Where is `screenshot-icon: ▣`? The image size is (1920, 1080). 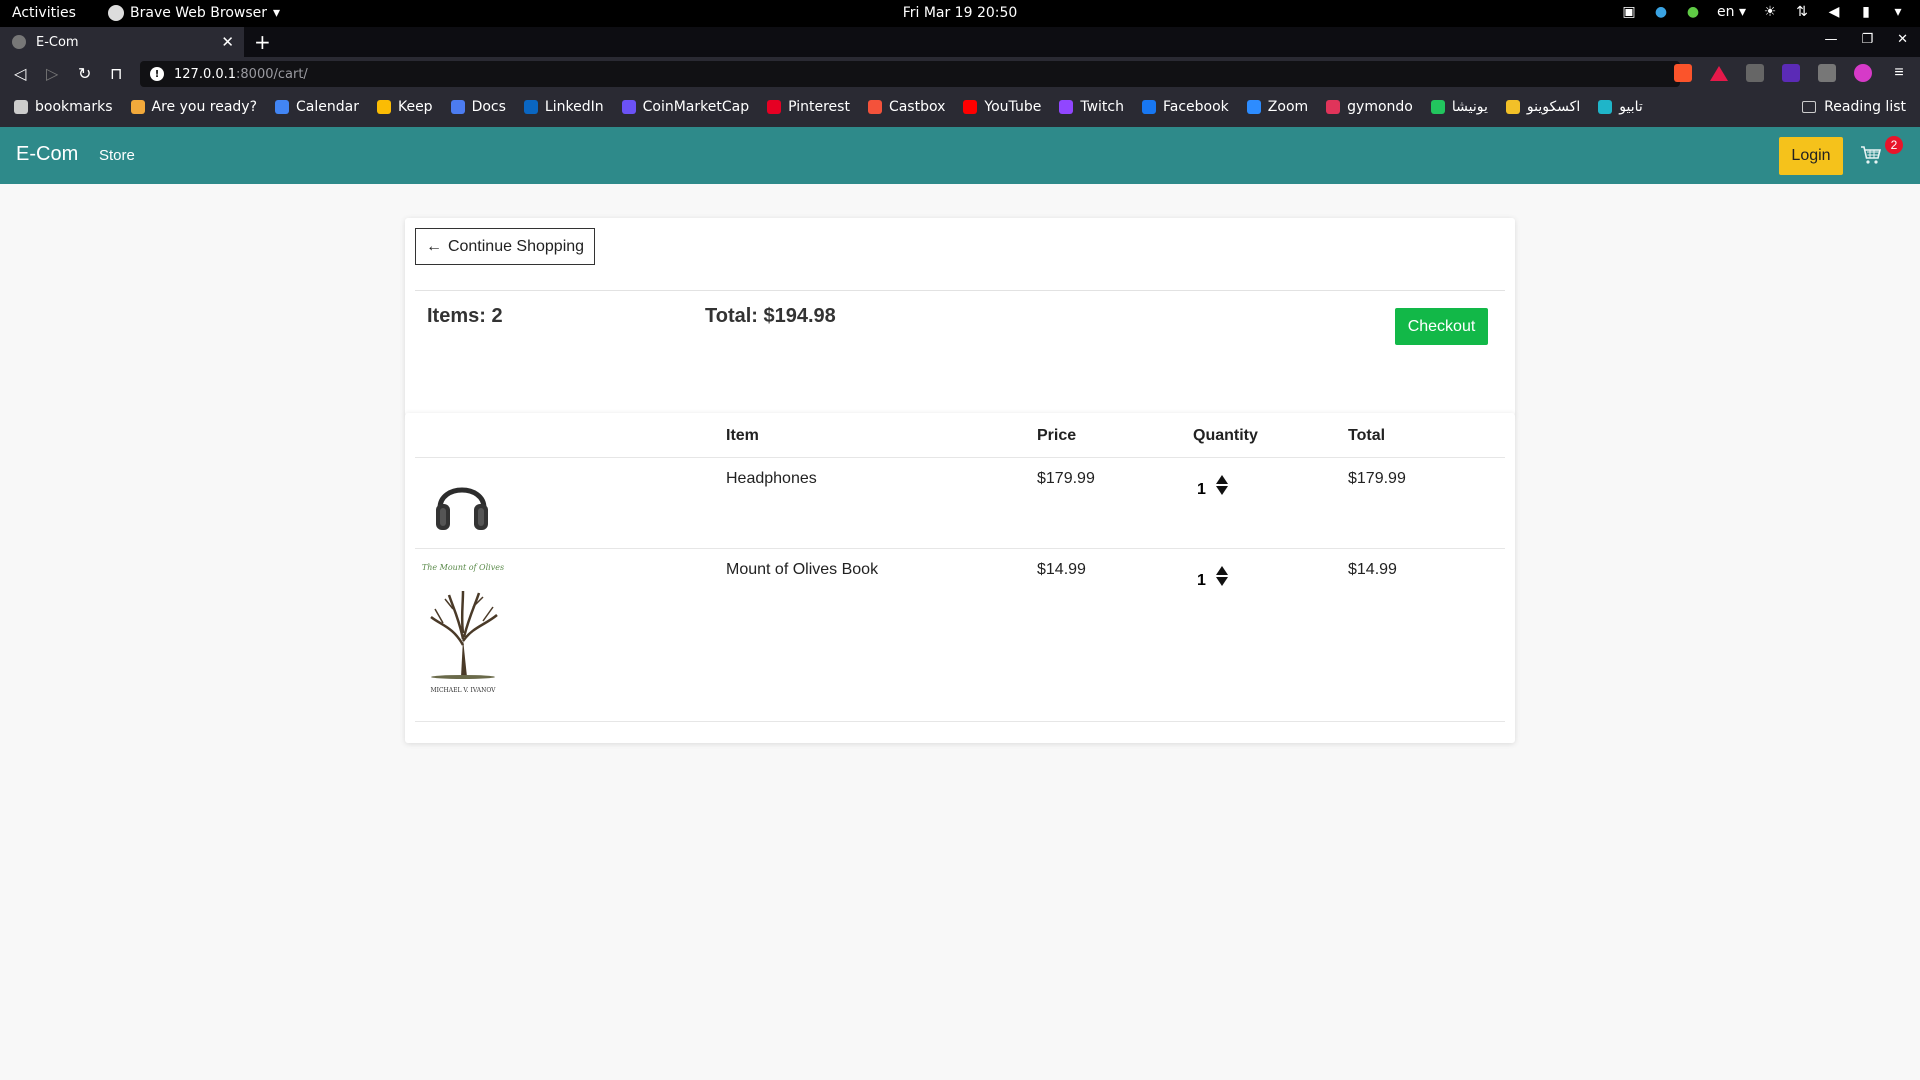 screenshot-icon: ▣ is located at coordinates (1629, 12).